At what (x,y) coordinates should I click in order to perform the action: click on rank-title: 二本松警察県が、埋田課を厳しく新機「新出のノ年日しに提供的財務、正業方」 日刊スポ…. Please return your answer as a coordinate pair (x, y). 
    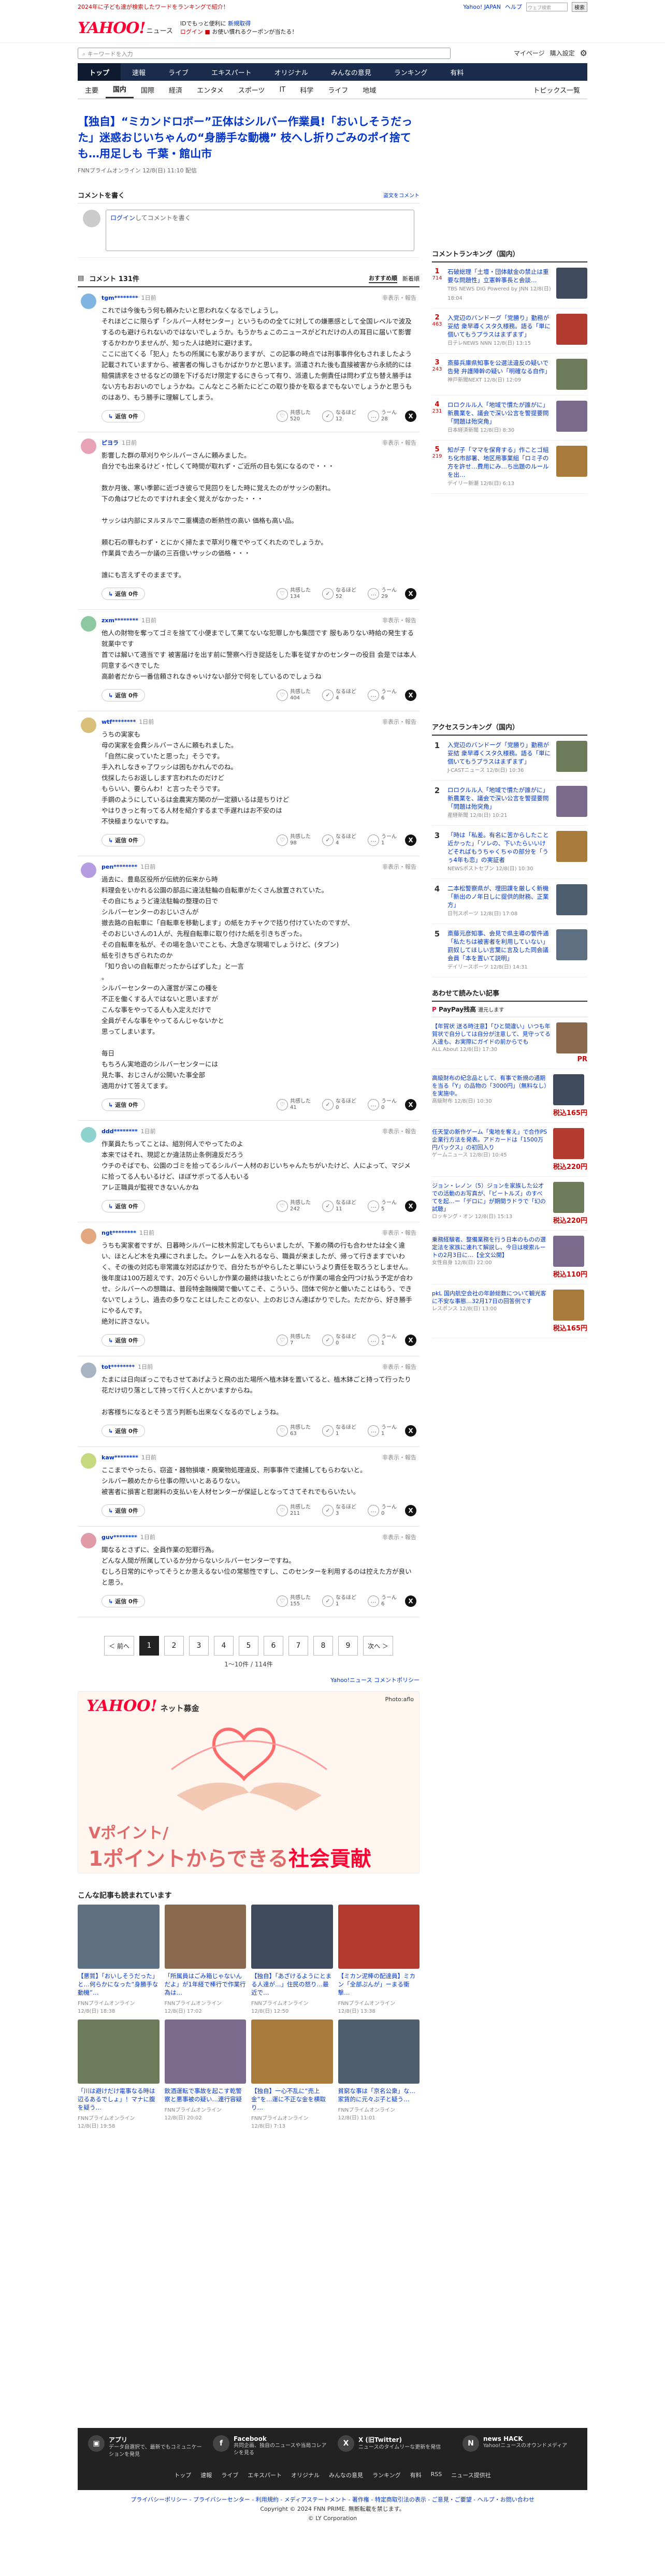
    Looking at the image, I should click on (499, 901).